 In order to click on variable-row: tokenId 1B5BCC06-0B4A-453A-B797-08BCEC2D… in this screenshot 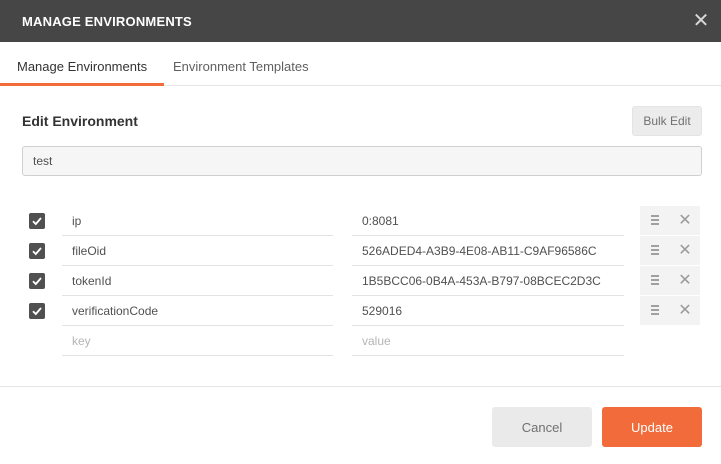, I will do `click(360, 281)`.